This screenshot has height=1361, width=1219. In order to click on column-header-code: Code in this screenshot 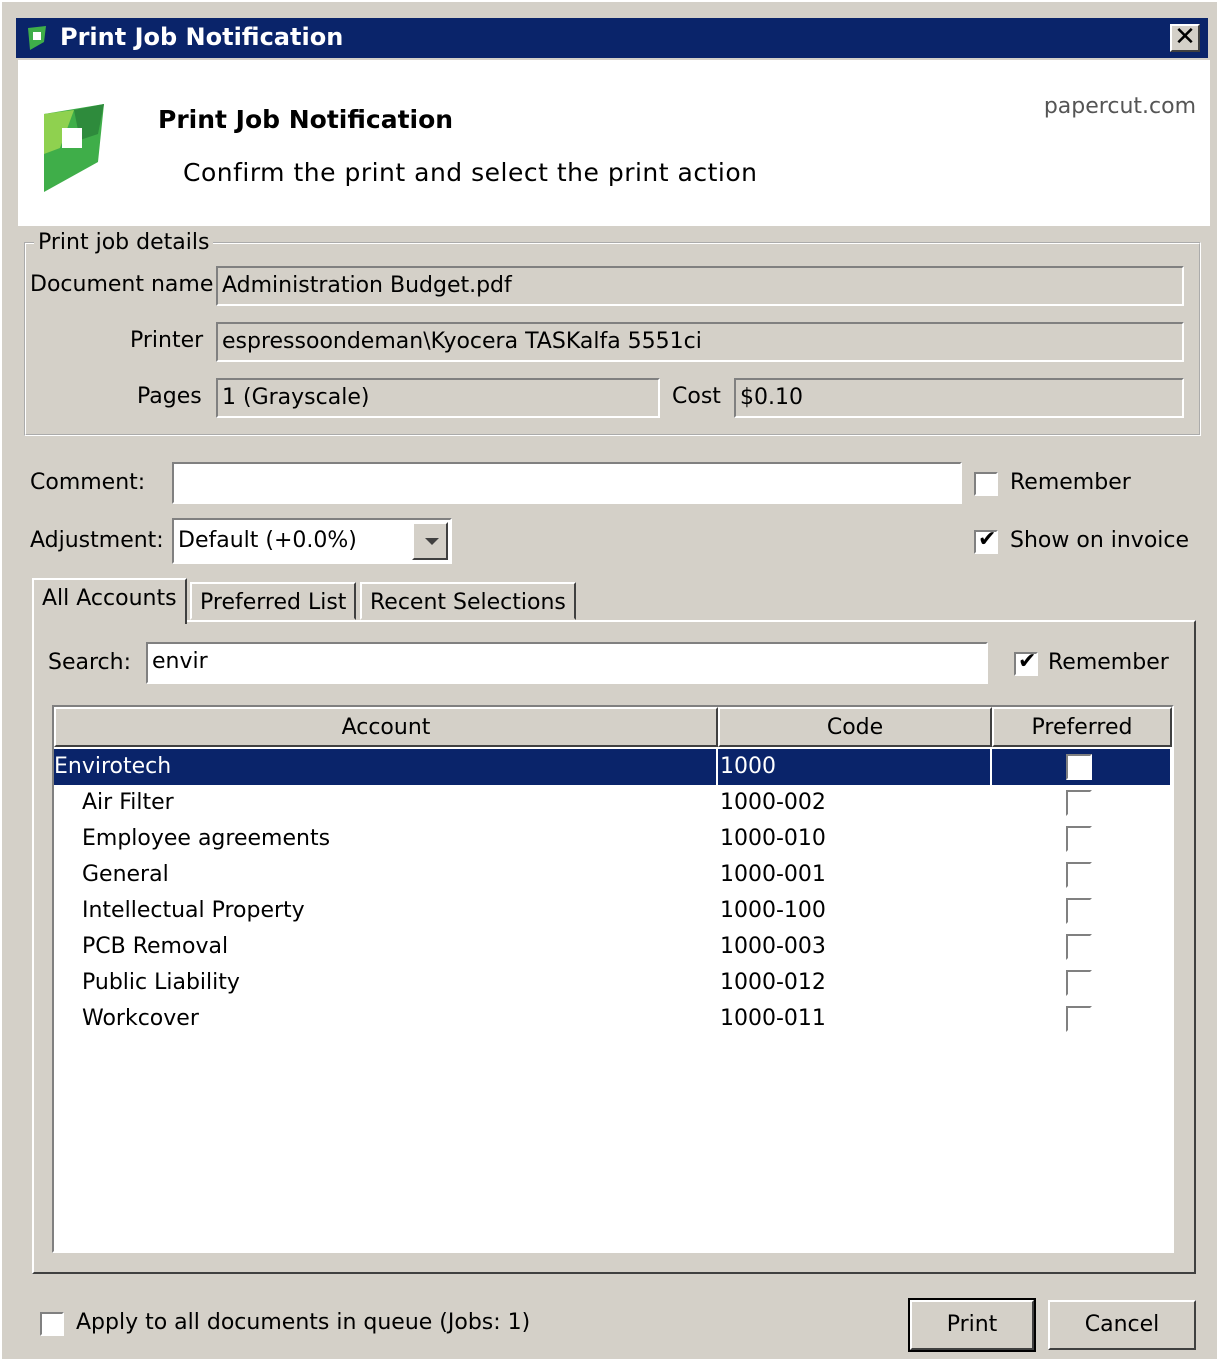, I will do `click(855, 727)`.